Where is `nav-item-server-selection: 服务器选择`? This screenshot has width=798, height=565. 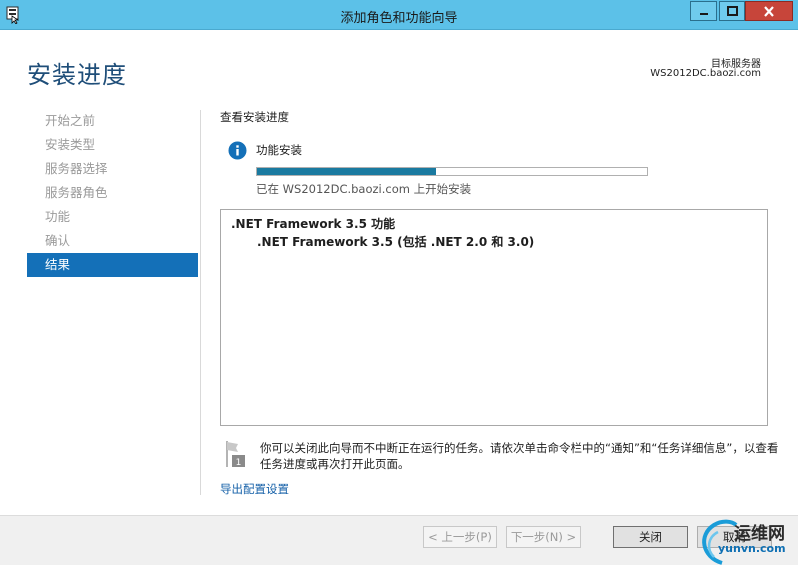
nav-item-server-selection: 服务器选择 is located at coordinates (112, 169).